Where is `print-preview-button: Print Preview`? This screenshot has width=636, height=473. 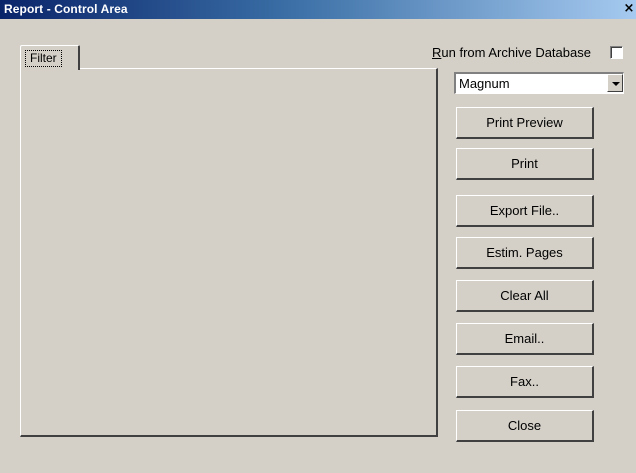
print-preview-button: Print Preview is located at coordinates (525, 123).